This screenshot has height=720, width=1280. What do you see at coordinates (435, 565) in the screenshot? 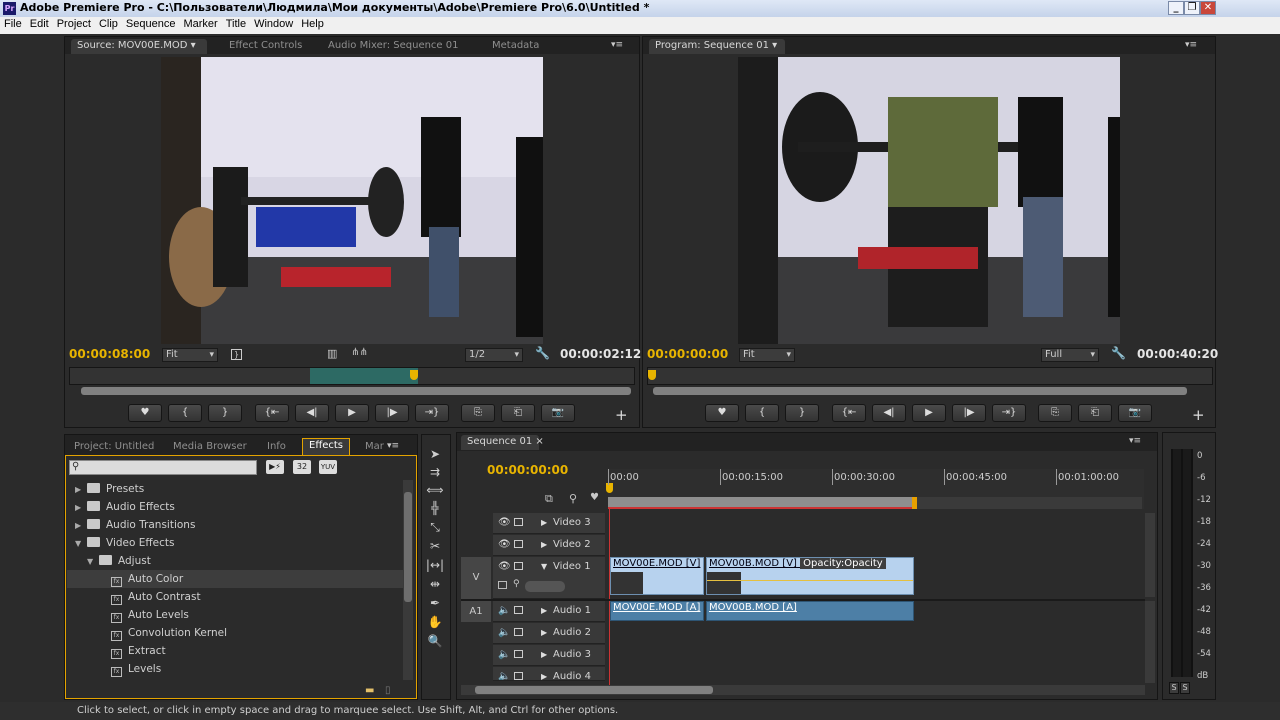
I see `slip-tool-icon: |↔|` at bounding box center [435, 565].